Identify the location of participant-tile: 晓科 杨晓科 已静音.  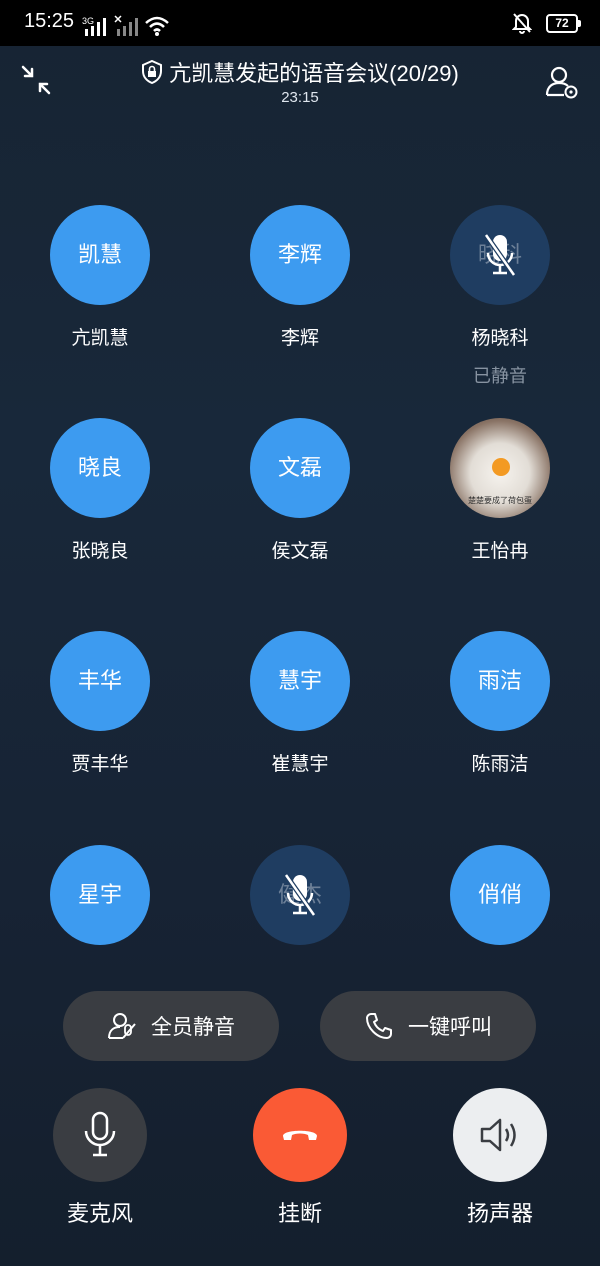
(500, 296).